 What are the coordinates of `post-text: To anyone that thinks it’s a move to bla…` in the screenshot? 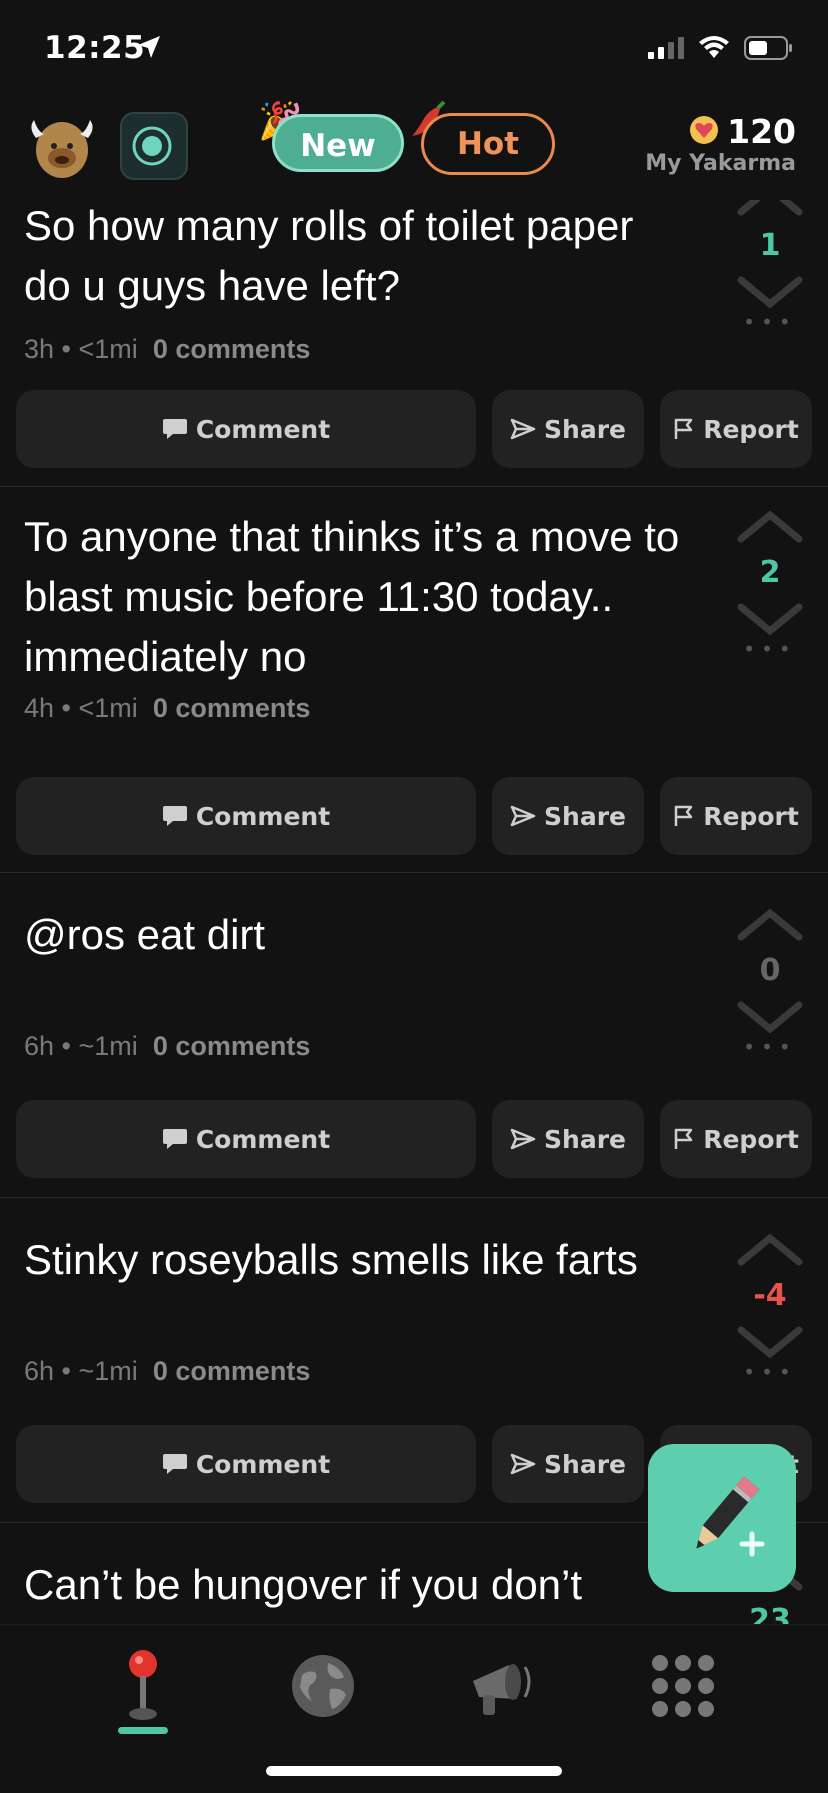 It's located at (354, 597).